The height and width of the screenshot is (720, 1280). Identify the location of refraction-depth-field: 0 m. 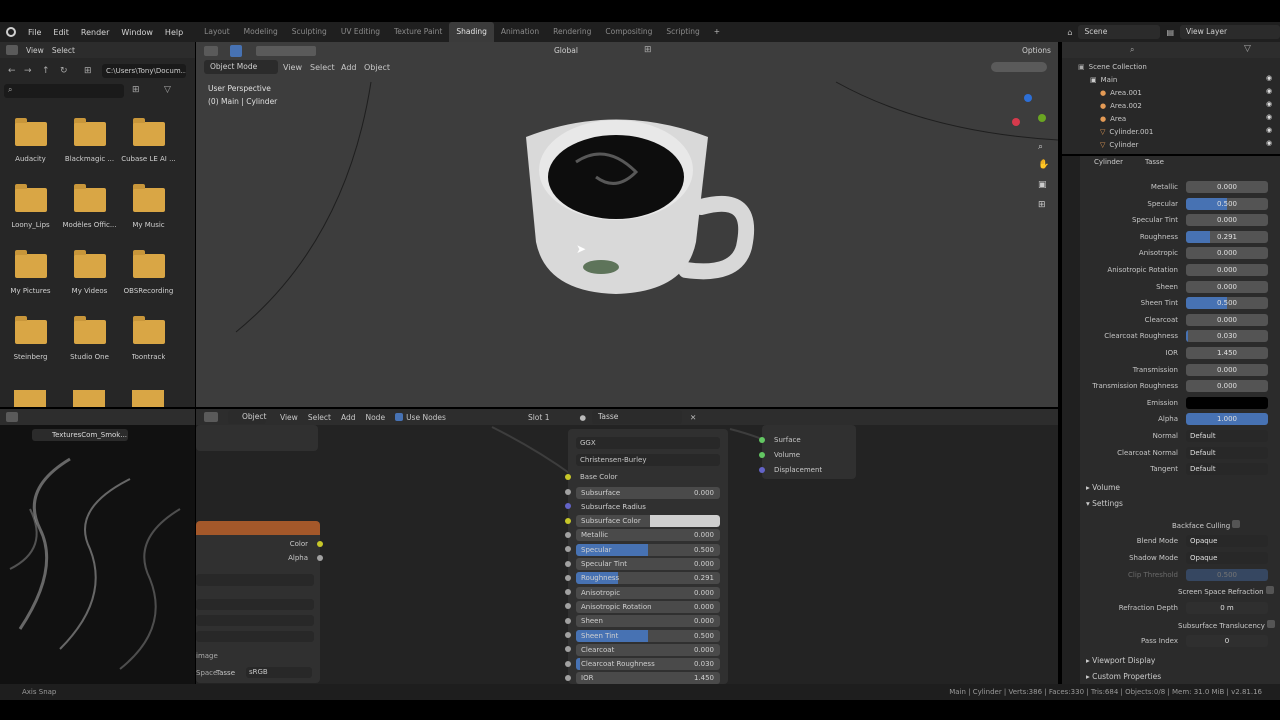
(1227, 608).